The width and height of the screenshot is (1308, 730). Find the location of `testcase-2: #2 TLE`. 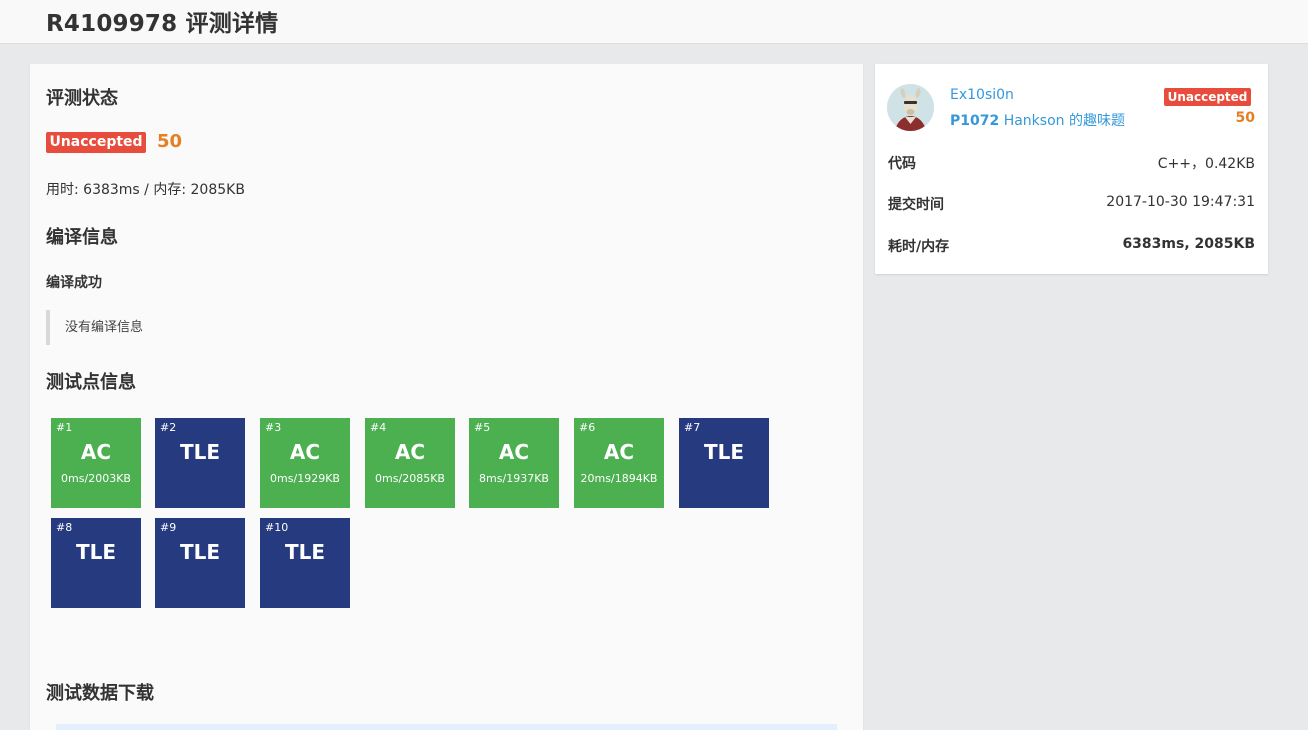

testcase-2: #2 TLE is located at coordinates (200, 463).